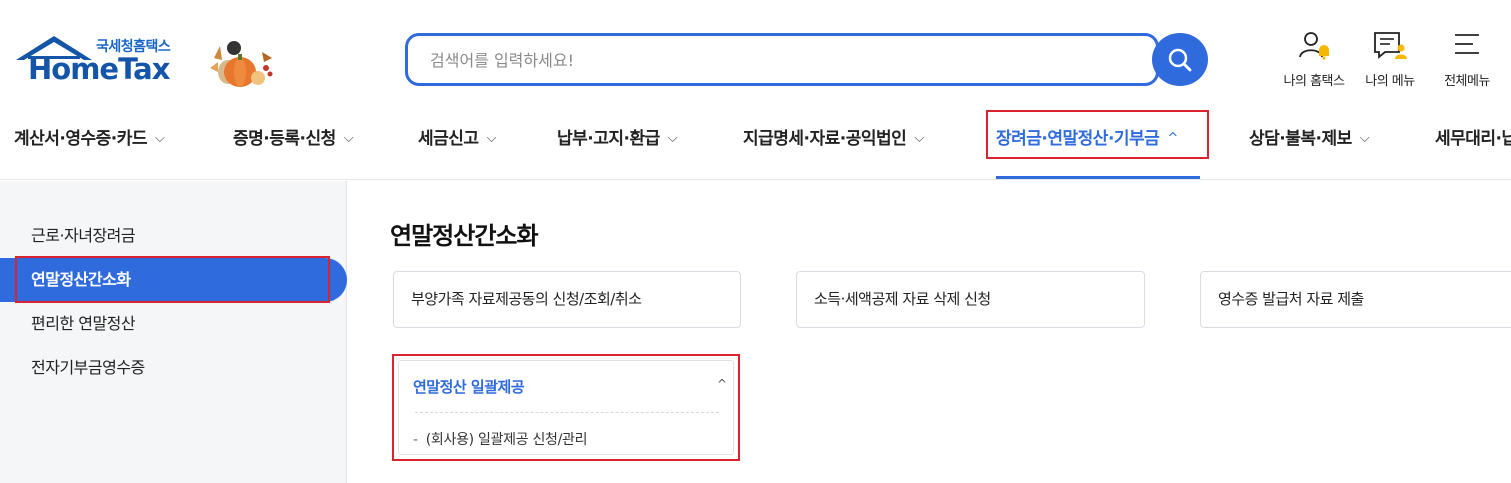 This screenshot has height=483, width=1511. Describe the element at coordinates (1098, 177) in the screenshot. I see `active-tab-underline` at that location.